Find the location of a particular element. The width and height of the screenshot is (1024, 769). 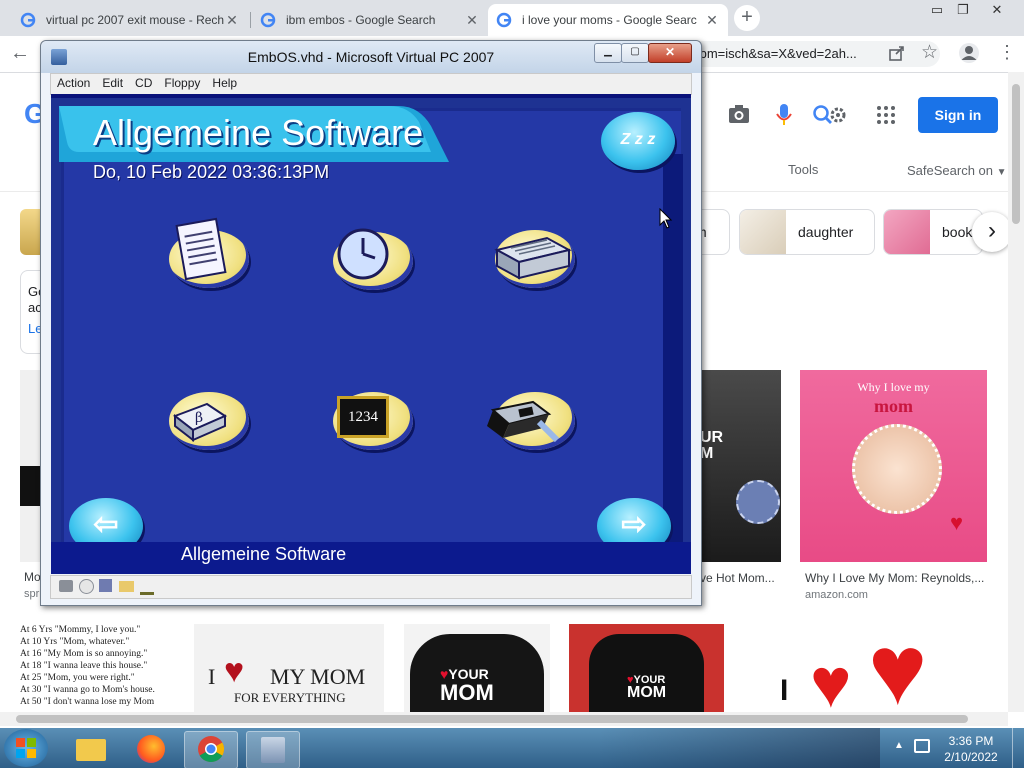

screen-footer: Allgemeine Software is located at coordinates (264, 554).